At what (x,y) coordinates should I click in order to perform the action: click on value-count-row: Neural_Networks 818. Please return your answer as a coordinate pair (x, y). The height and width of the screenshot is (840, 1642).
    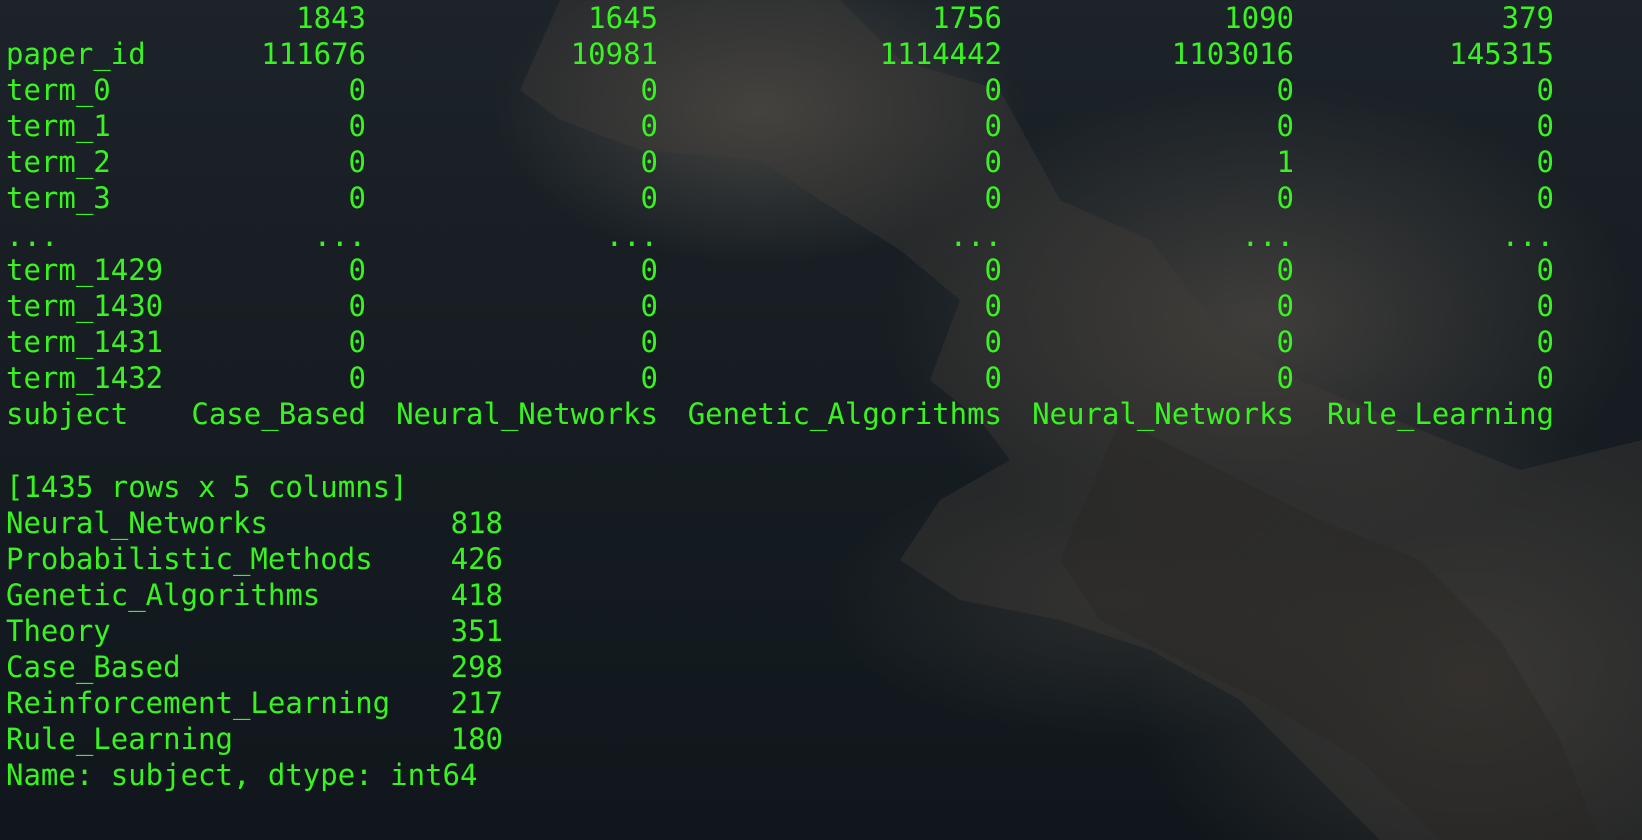
    Looking at the image, I should click on (254, 523).